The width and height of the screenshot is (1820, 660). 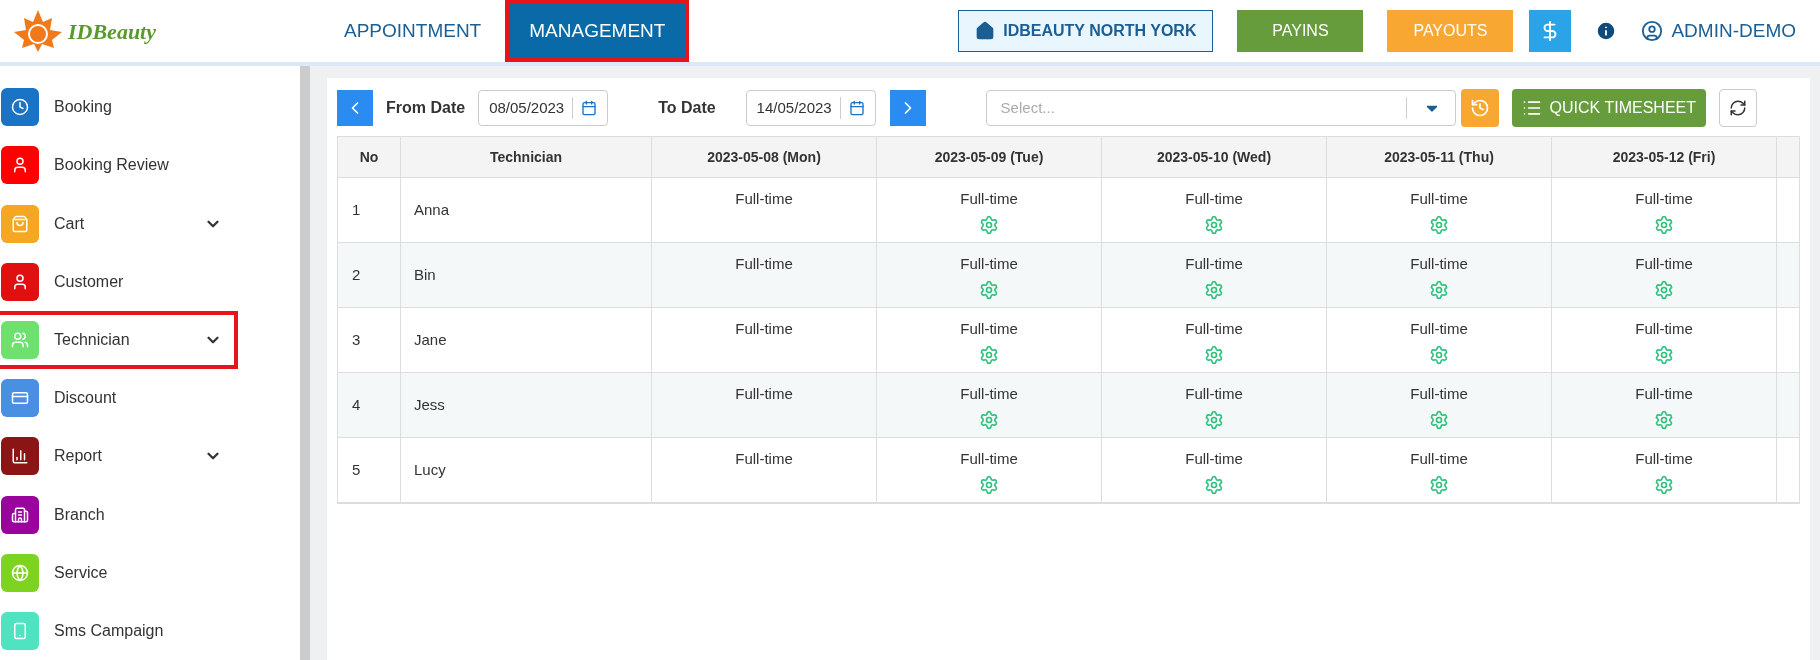 I want to click on previous-button, so click(x=355, y=108).